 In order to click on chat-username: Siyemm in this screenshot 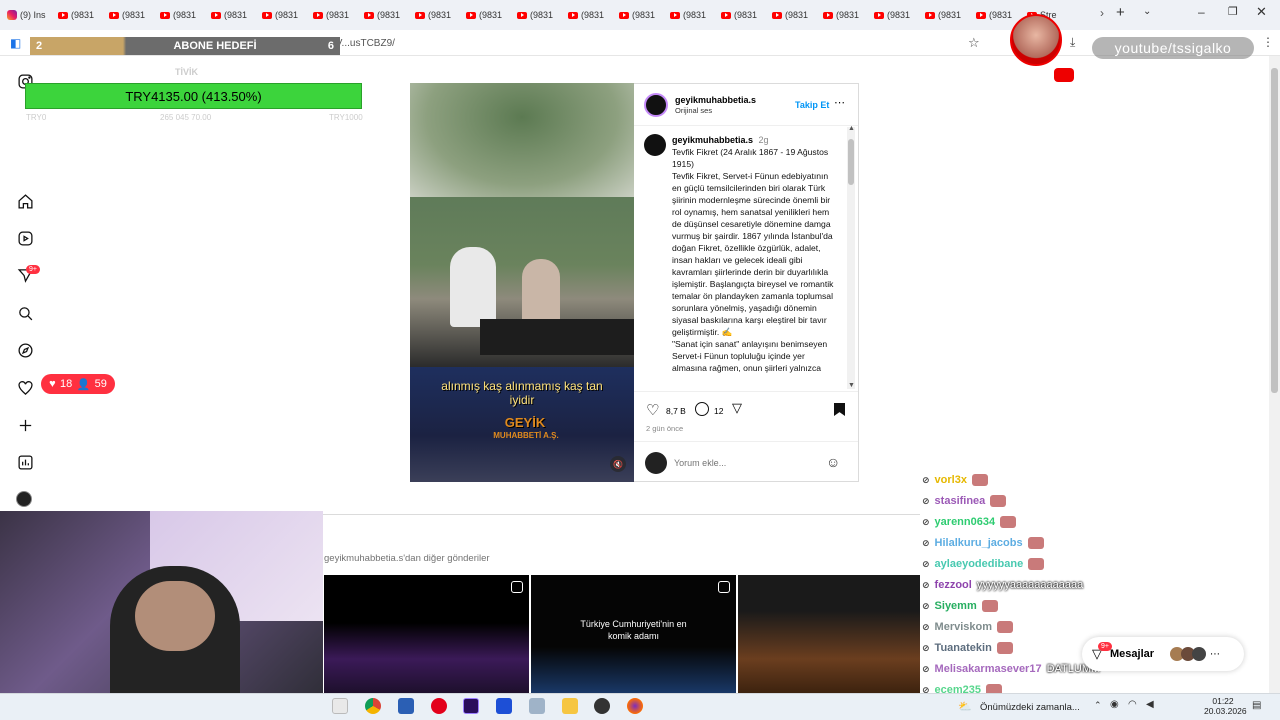, I will do `click(956, 606)`.